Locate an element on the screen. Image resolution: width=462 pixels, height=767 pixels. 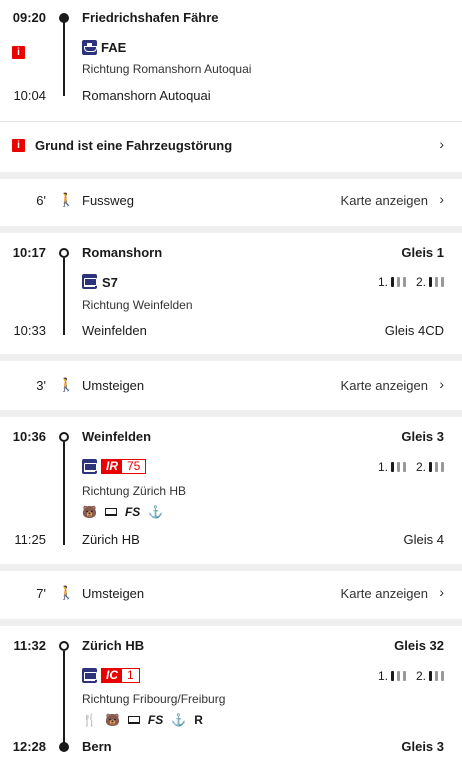
departure-platform: Gleis 32 is located at coordinates (419, 645).